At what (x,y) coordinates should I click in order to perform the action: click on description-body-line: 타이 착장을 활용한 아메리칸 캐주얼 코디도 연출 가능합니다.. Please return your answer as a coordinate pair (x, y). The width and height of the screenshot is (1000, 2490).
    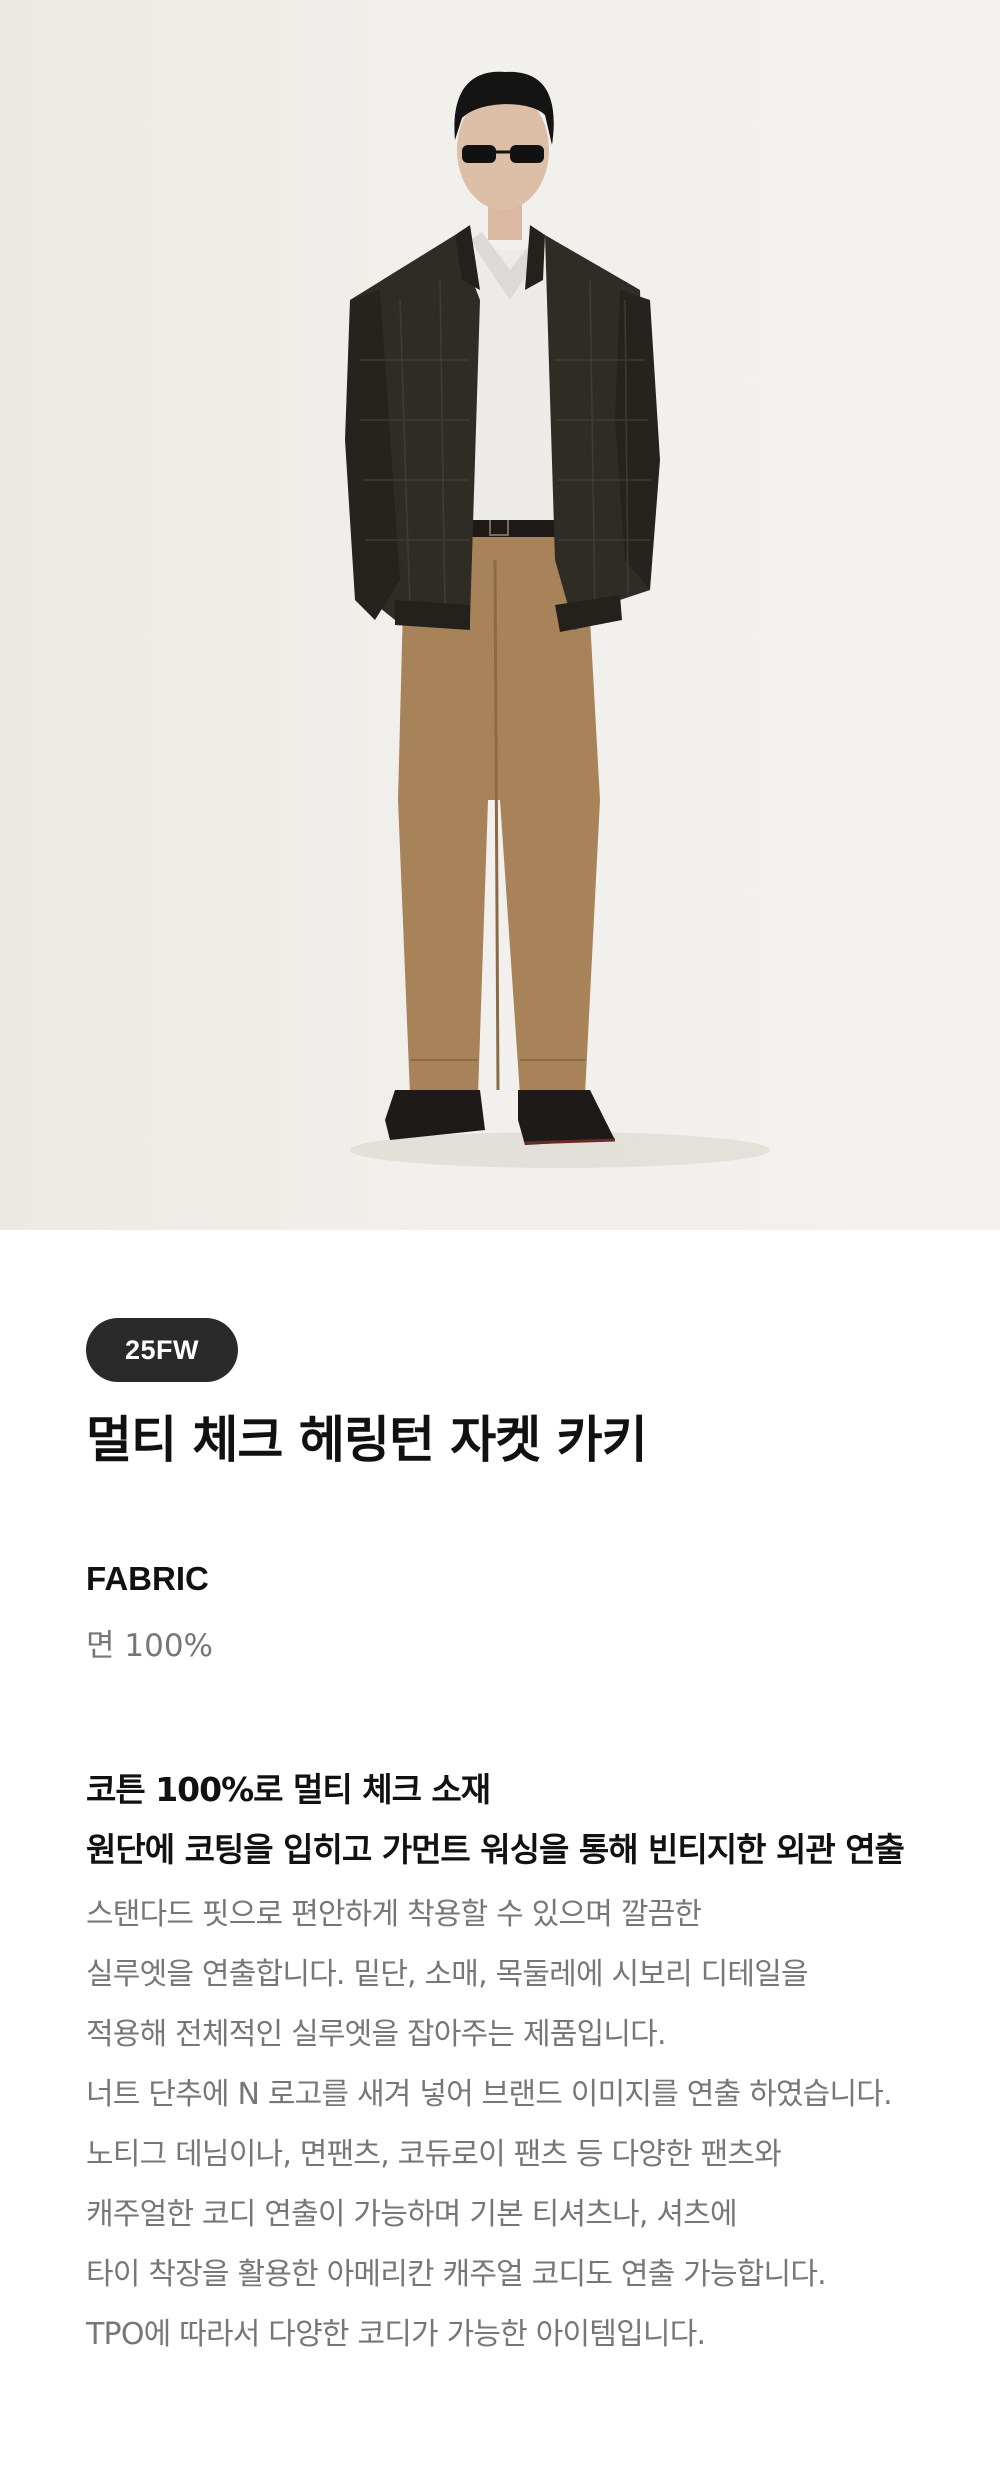
    Looking at the image, I should click on (456, 2274).